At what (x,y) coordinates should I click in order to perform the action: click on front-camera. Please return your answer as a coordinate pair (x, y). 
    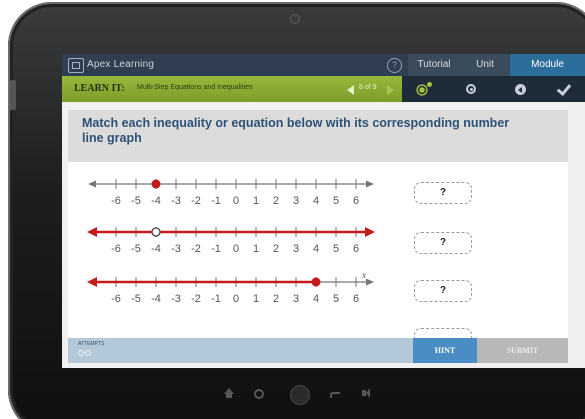
    Looking at the image, I should click on (298, 18).